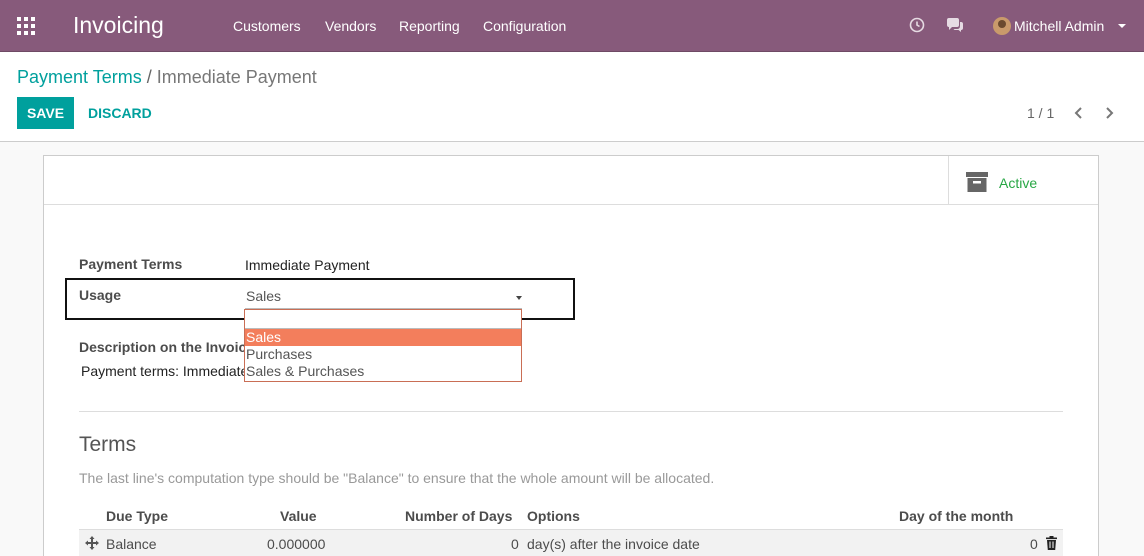 The width and height of the screenshot is (1144, 556). What do you see at coordinates (1122, 26) in the screenshot?
I see `chevron-down-icon` at bounding box center [1122, 26].